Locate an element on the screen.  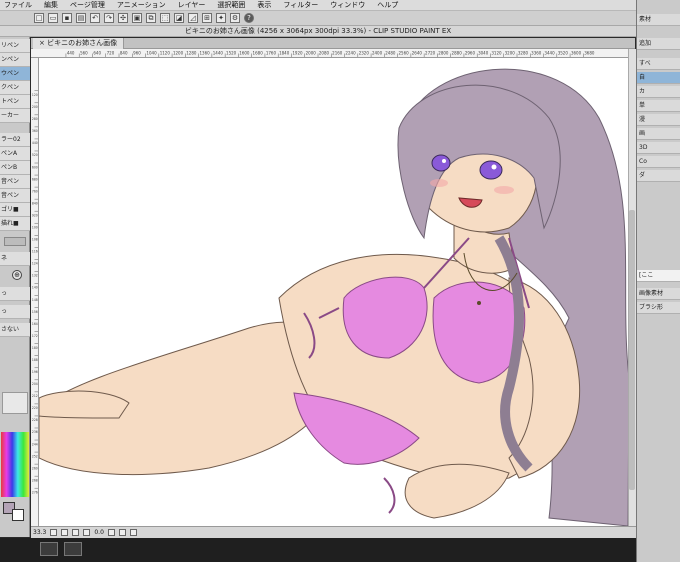
subtool-item: ゴリ■ is located at coordinates (15, 210).